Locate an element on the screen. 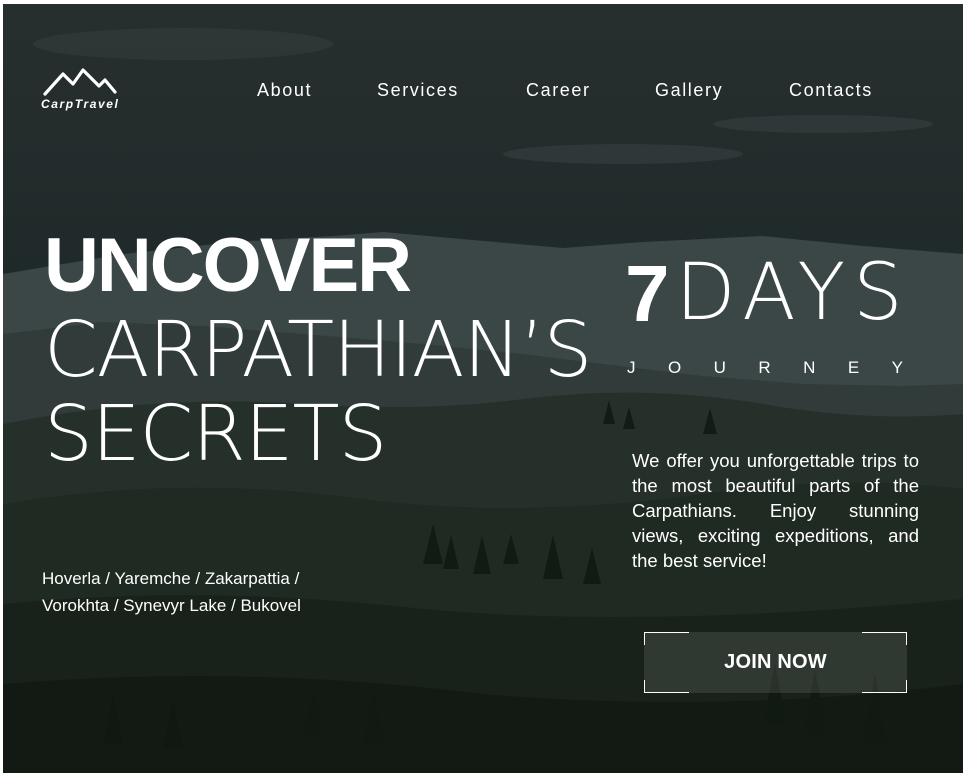  journey-letter: R is located at coordinates (764, 367).